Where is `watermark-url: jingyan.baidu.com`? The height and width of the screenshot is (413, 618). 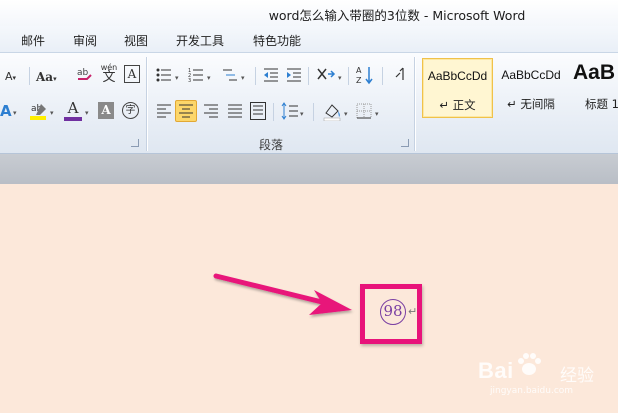 watermark-url: jingyan.baidu.com is located at coordinates (532, 391).